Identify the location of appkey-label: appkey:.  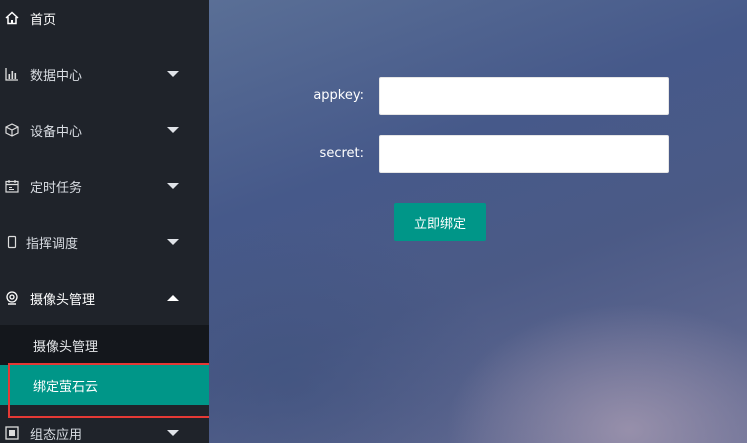
(338, 95).